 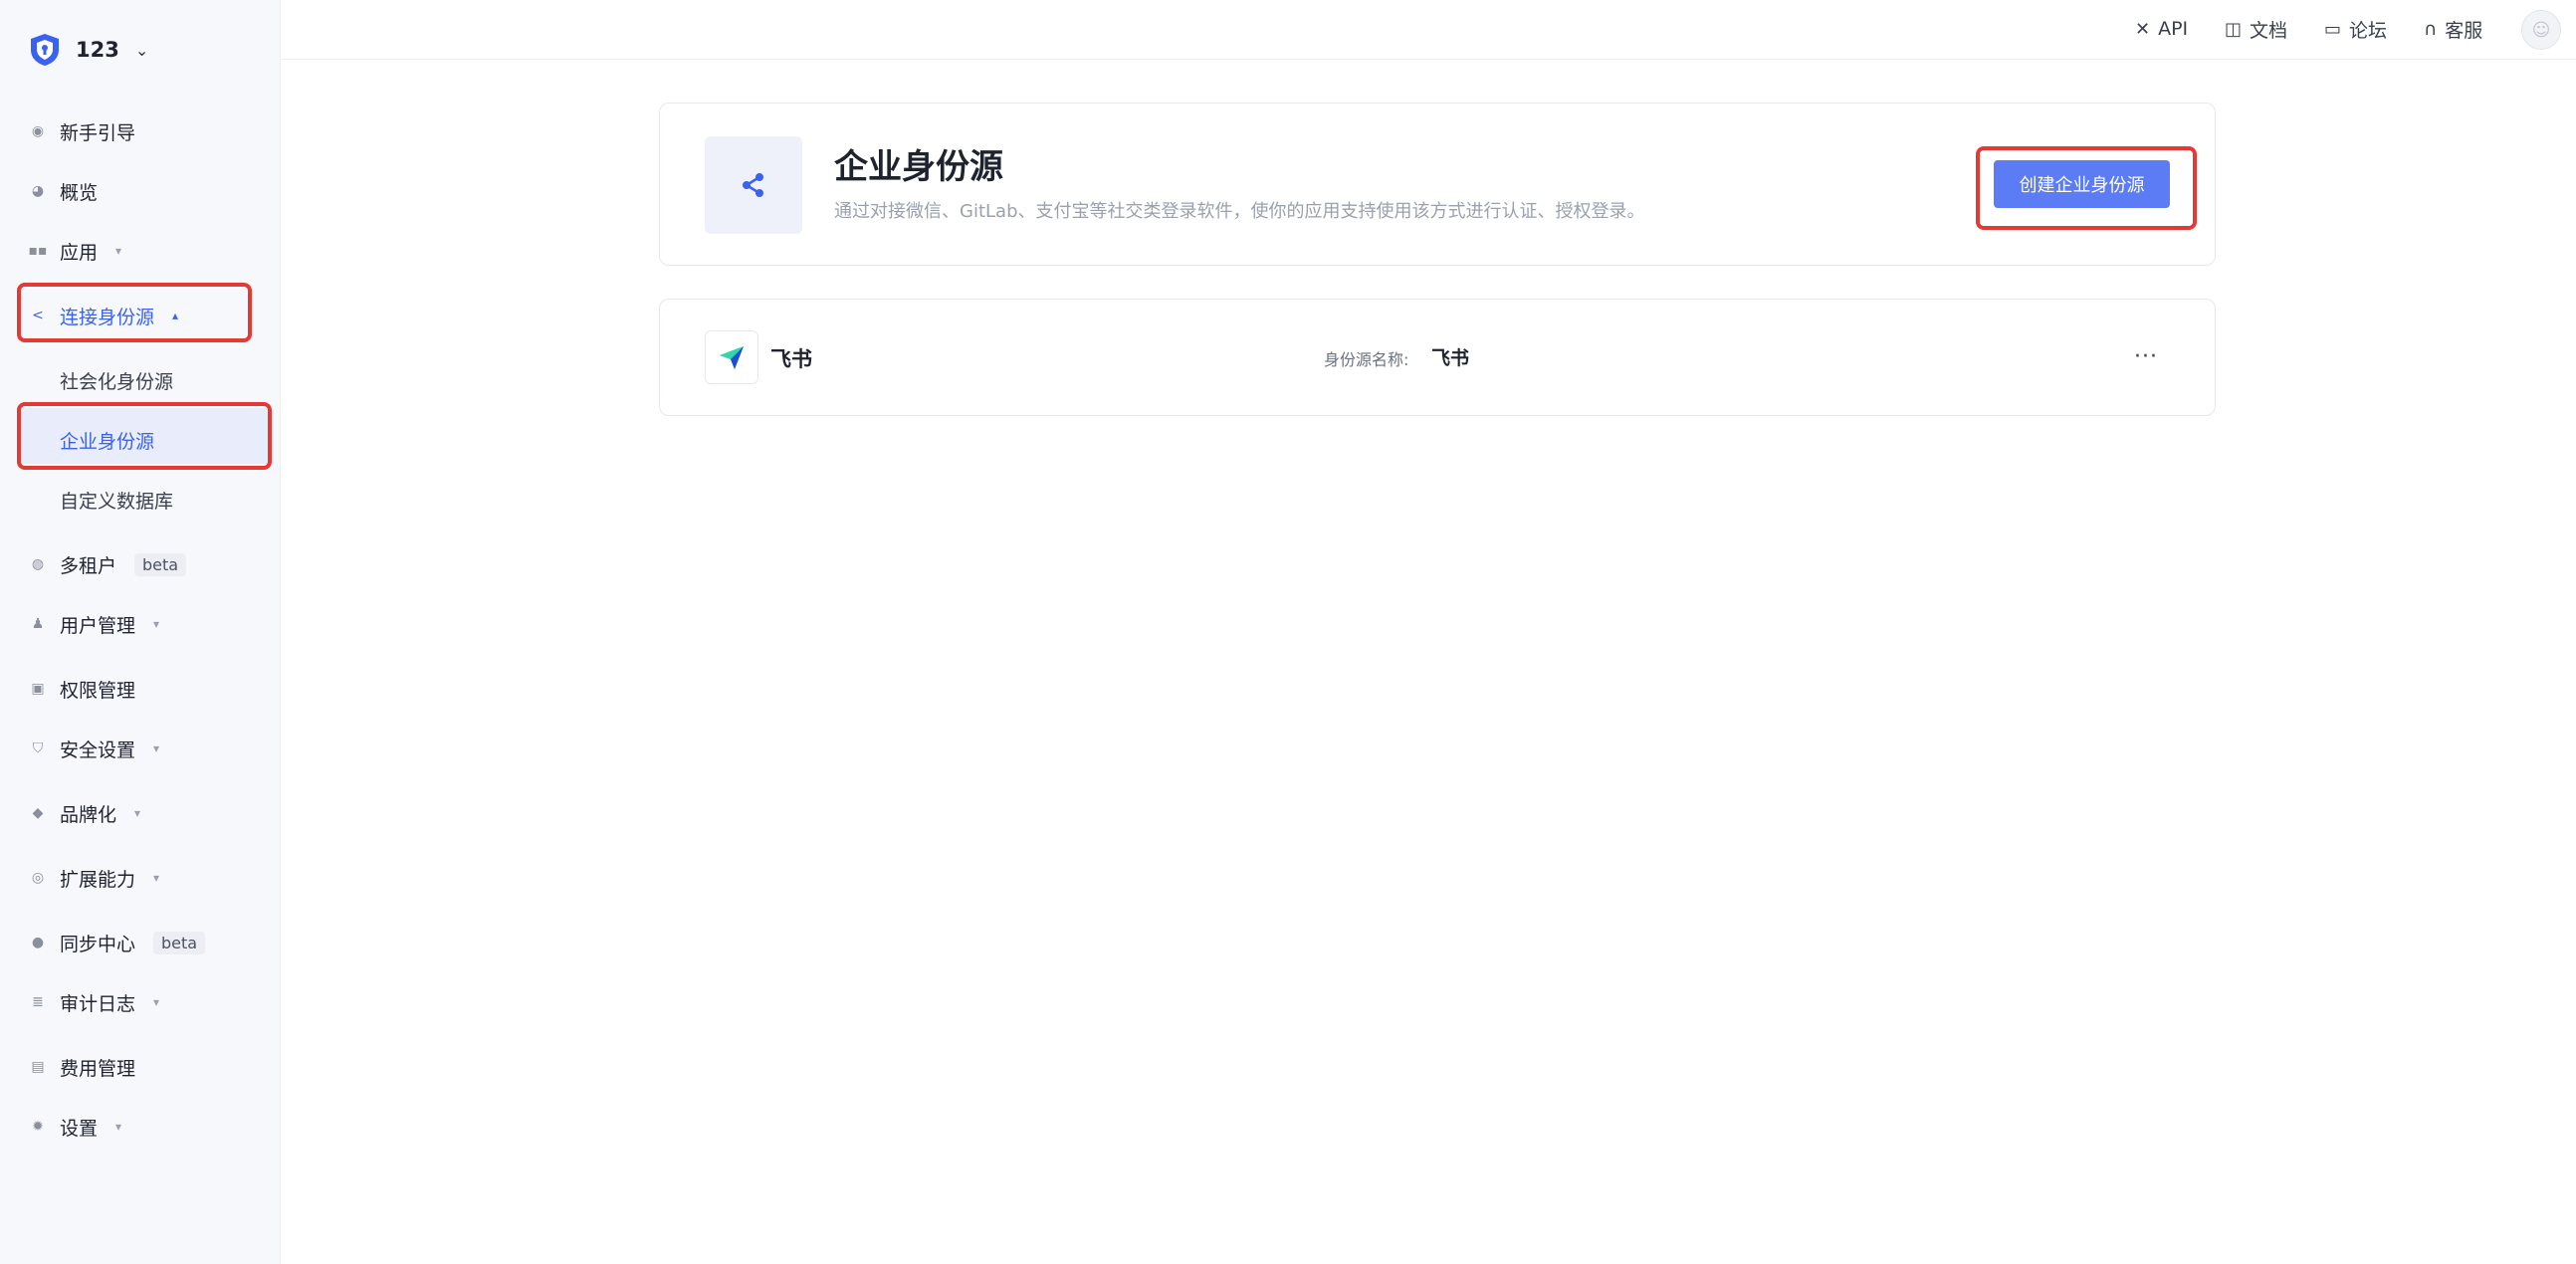 I want to click on palette-icon: ◆, so click(x=38, y=813).